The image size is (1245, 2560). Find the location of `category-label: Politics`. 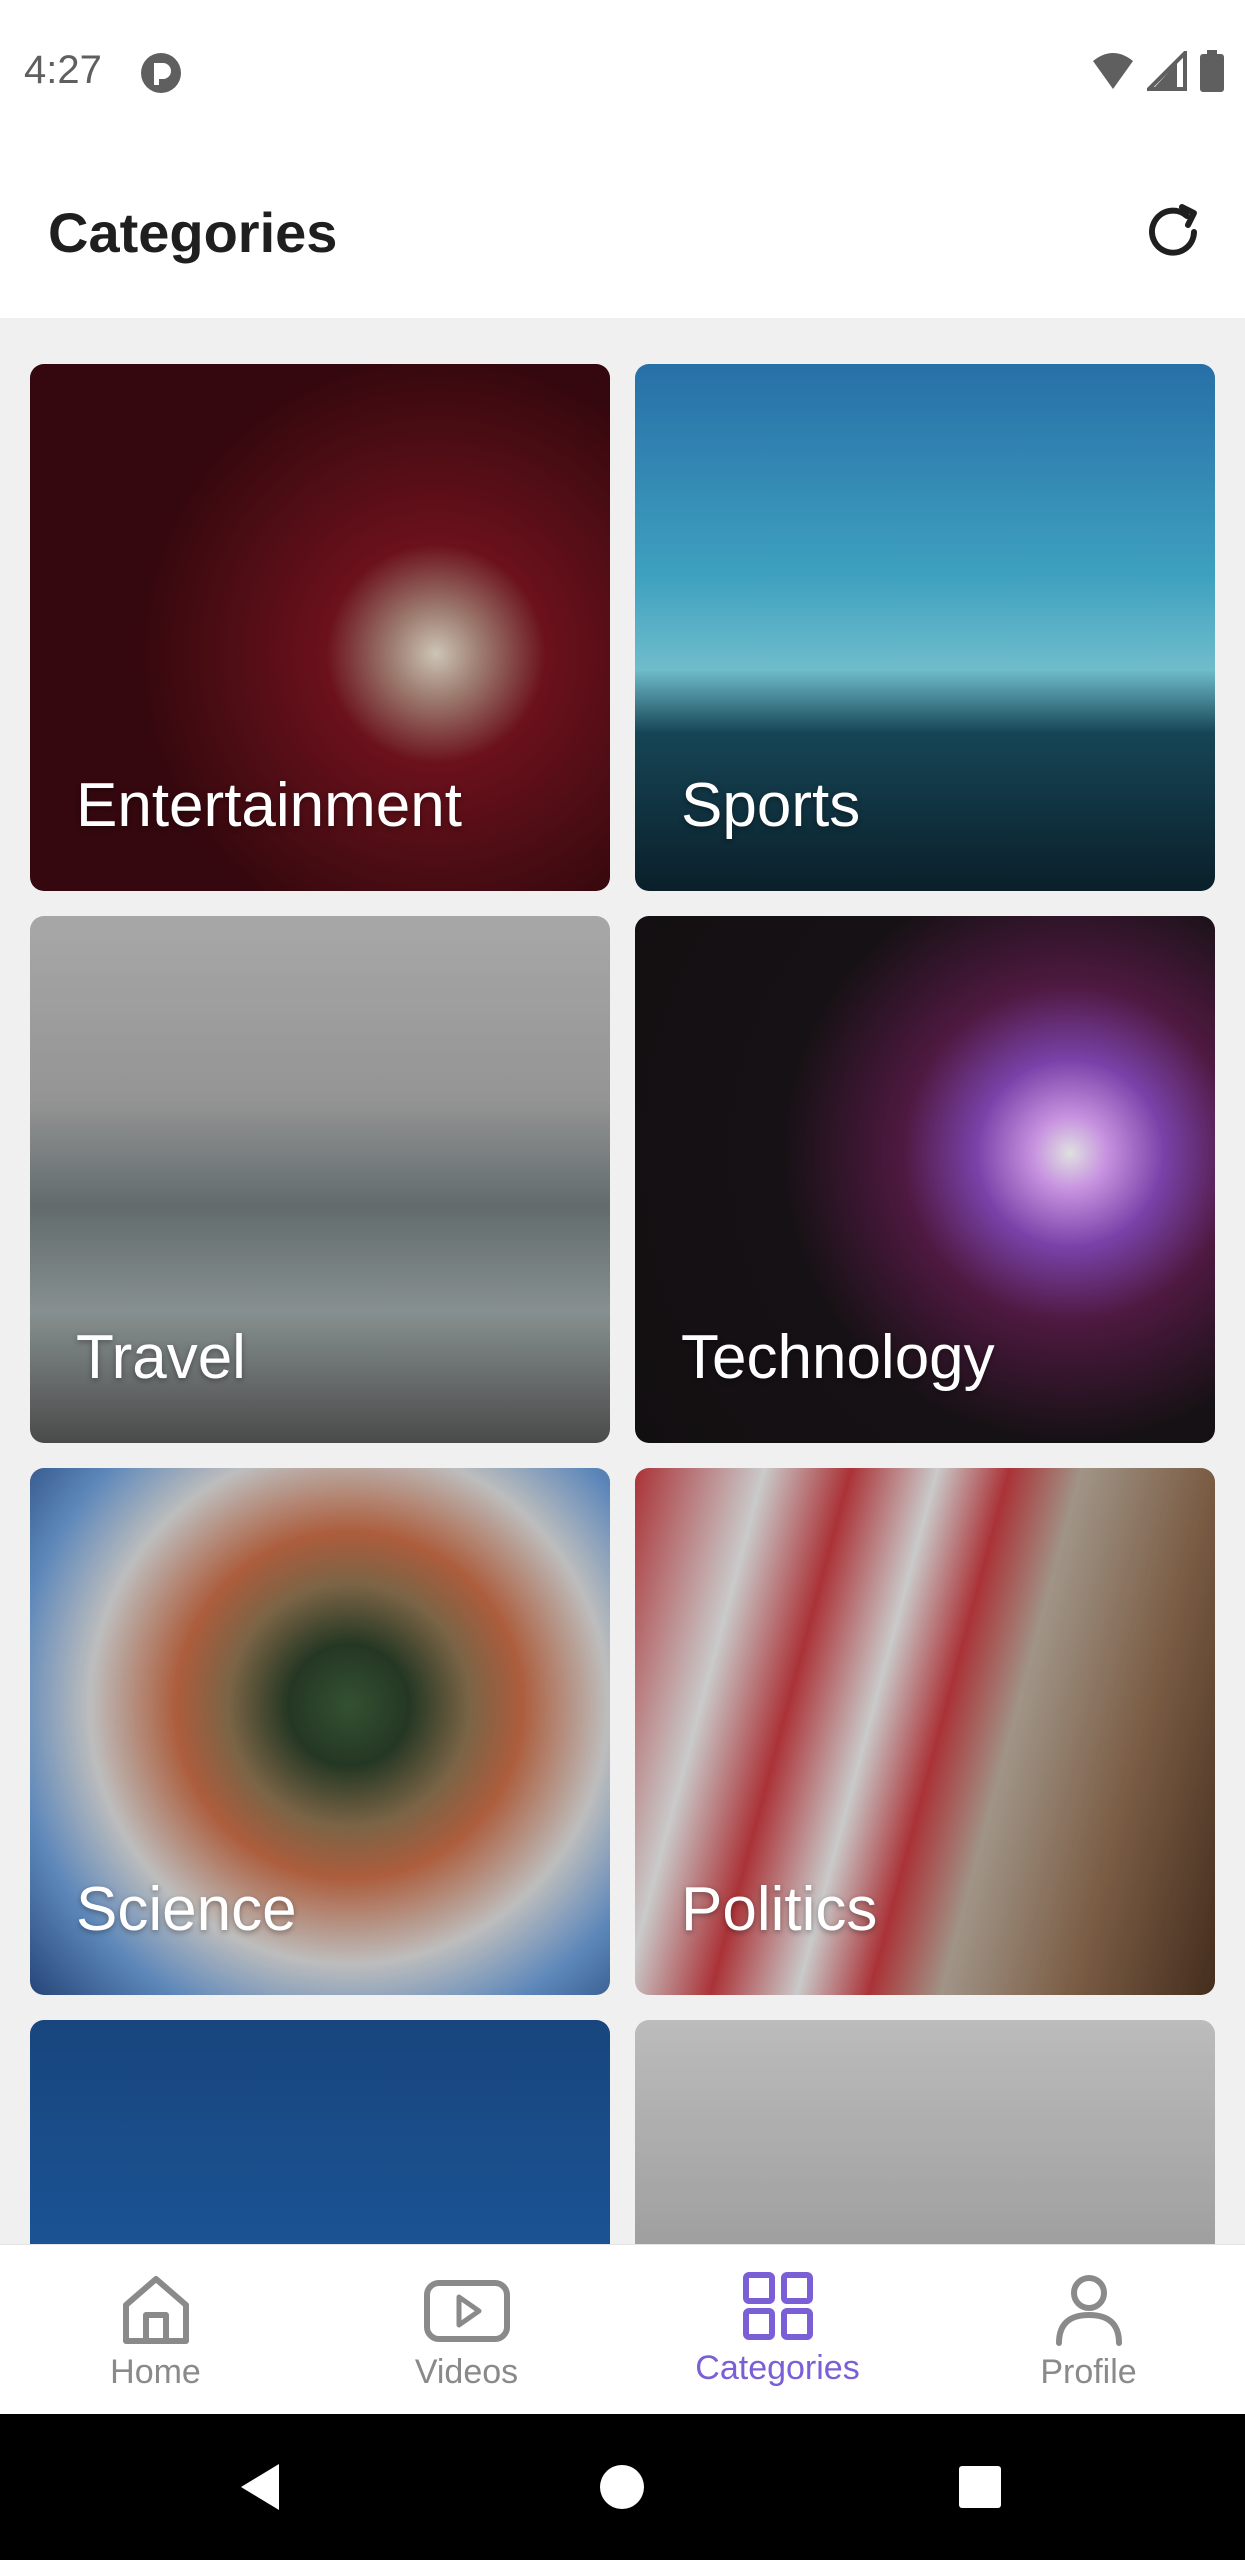

category-label: Politics is located at coordinates (779, 1909).